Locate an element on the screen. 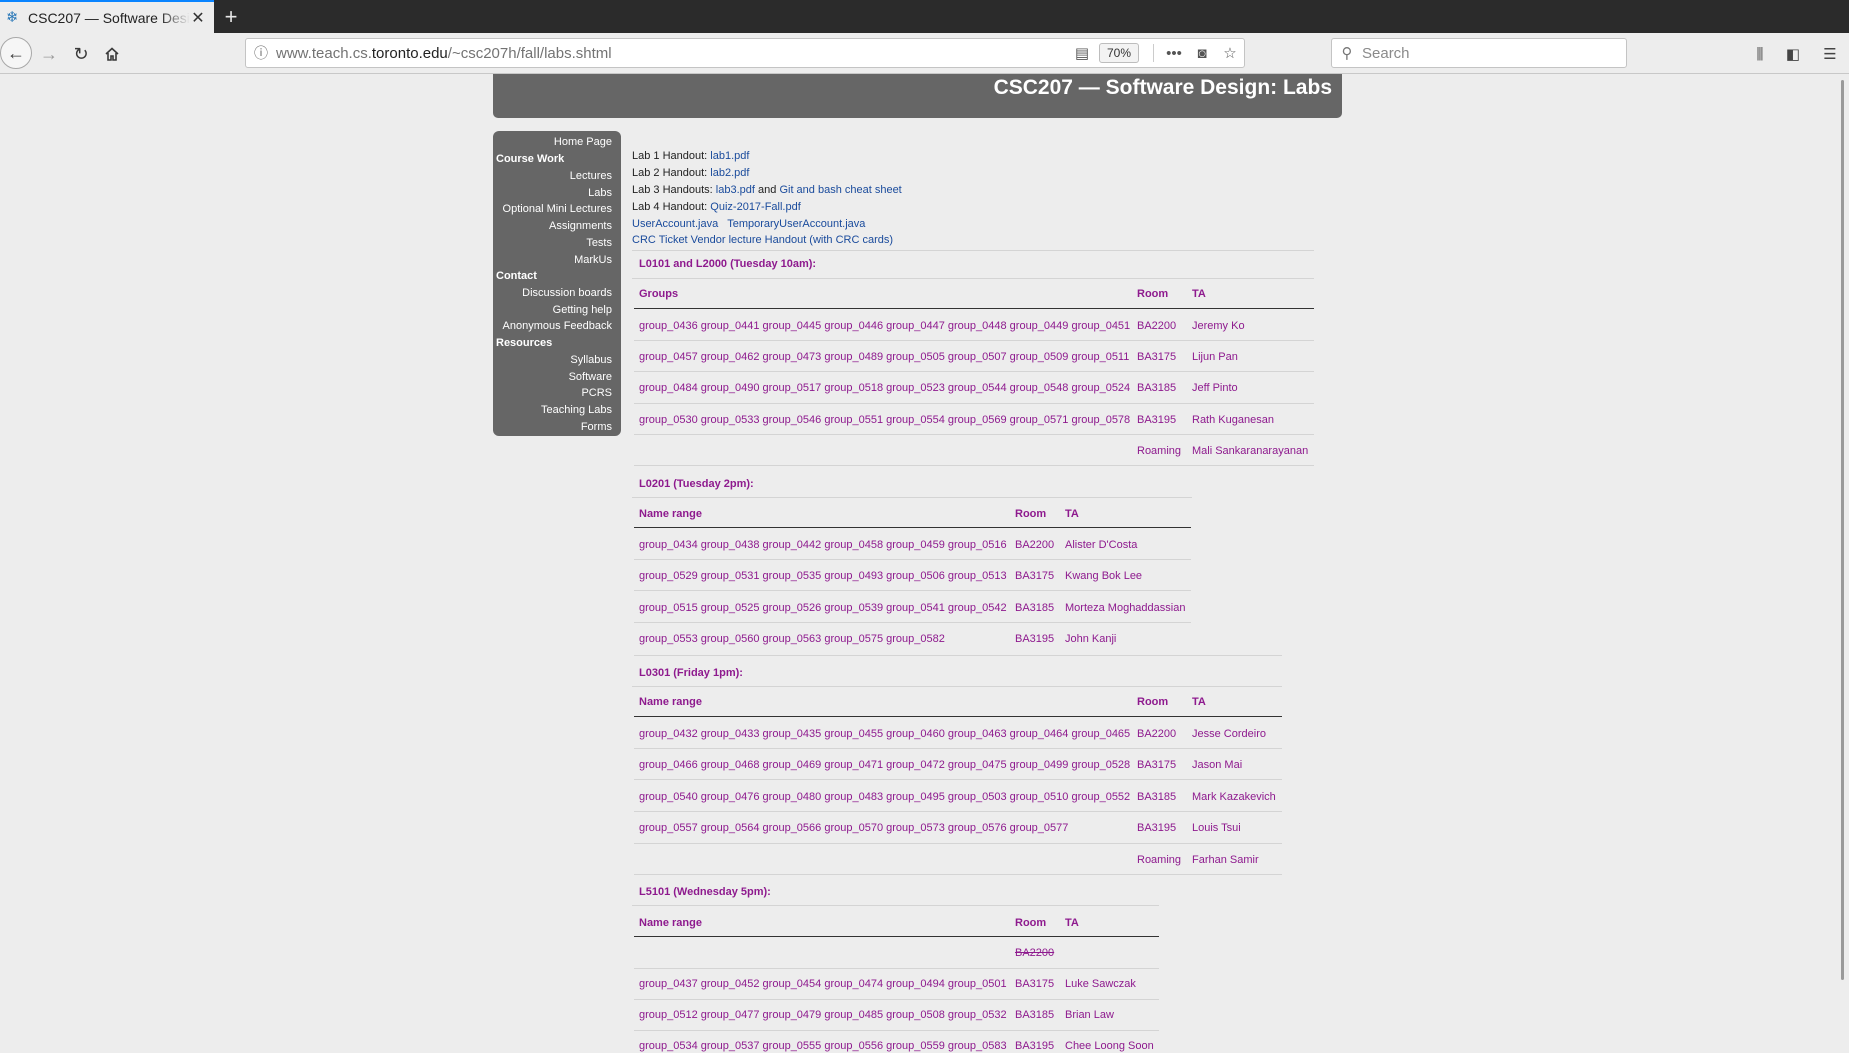 This screenshot has width=1849, height=1053. home-icon is located at coordinates (112, 54).